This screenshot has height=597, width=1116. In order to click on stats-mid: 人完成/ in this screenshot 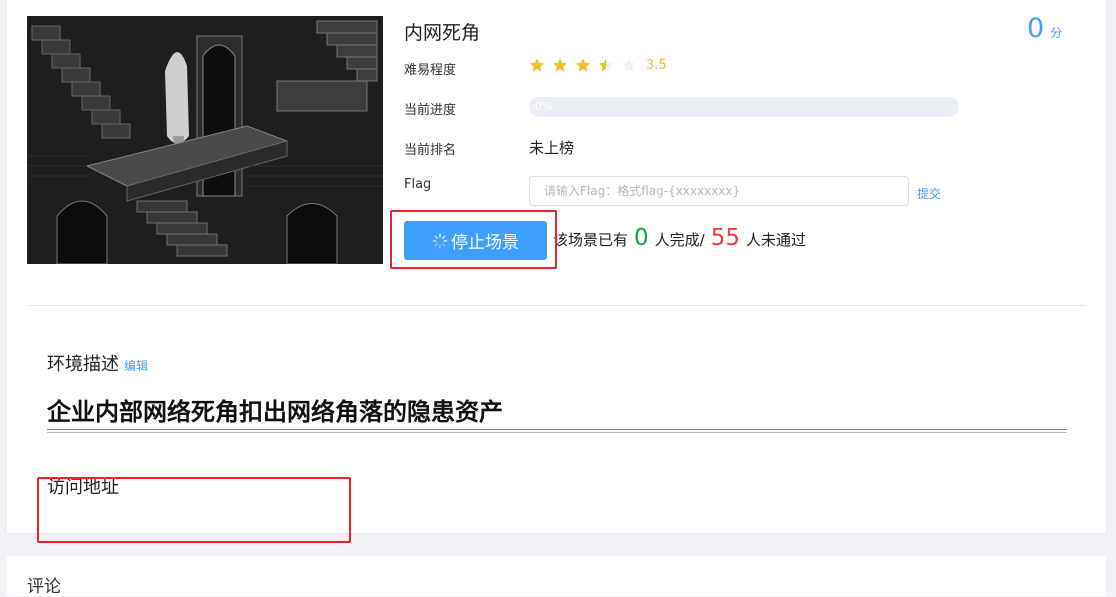, I will do `click(679, 240)`.